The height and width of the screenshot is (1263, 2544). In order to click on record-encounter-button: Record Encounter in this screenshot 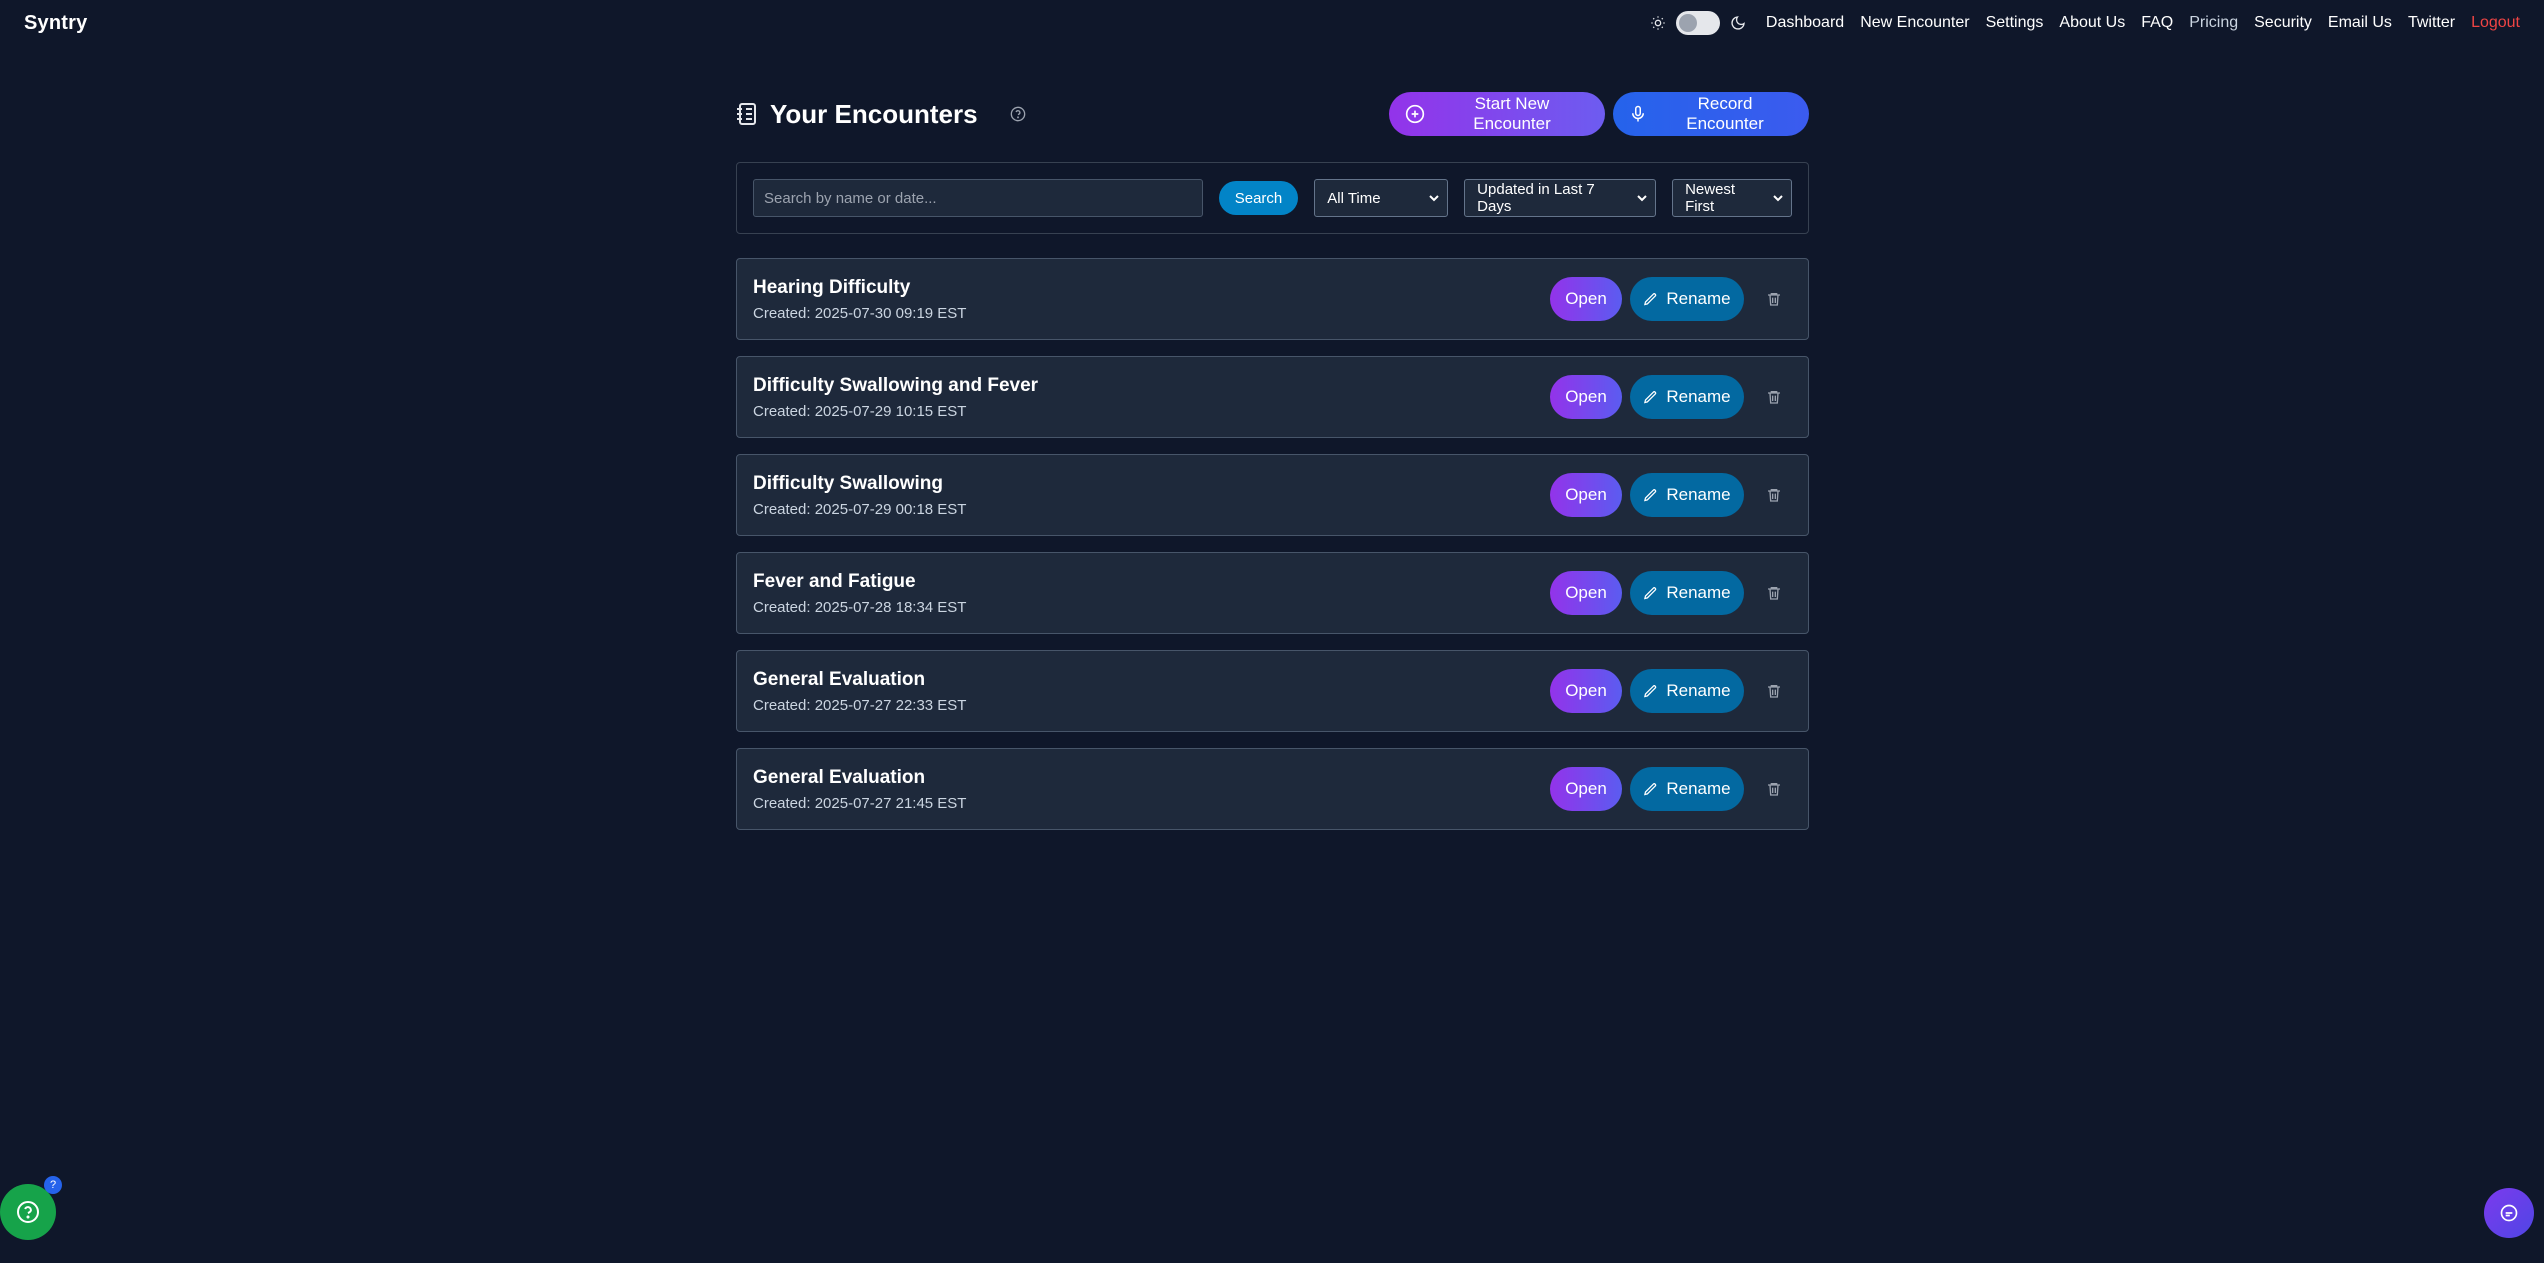, I will do `click(1711, 114)`.